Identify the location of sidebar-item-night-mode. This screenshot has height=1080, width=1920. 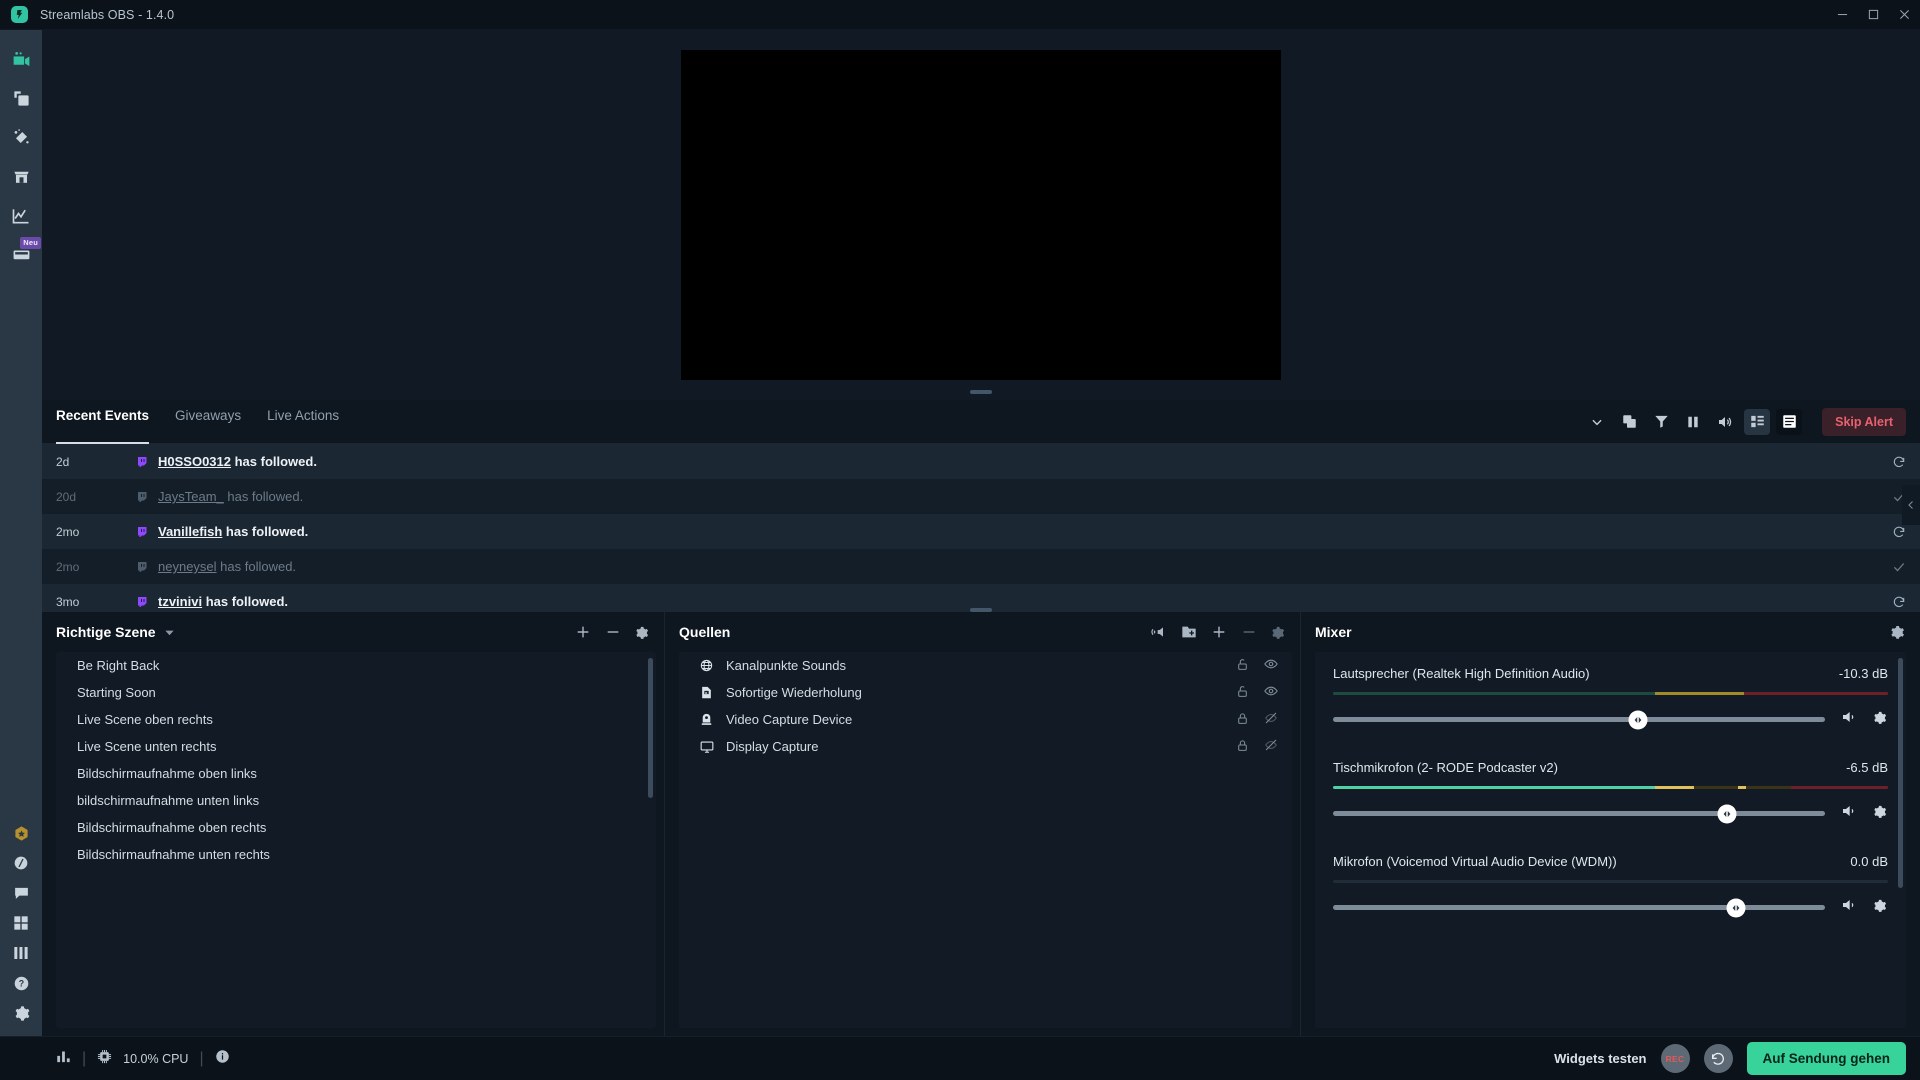
(21, 863).